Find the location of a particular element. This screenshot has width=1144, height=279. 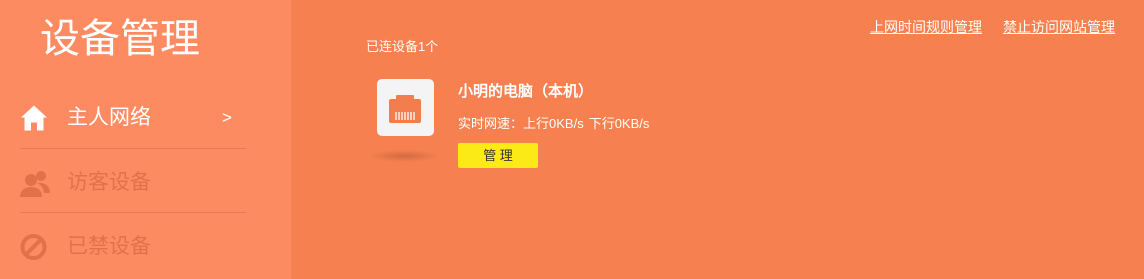

device-speed: 实时网速：上行0KB/s 下行0KB/s is located at coordinates (553, 124).